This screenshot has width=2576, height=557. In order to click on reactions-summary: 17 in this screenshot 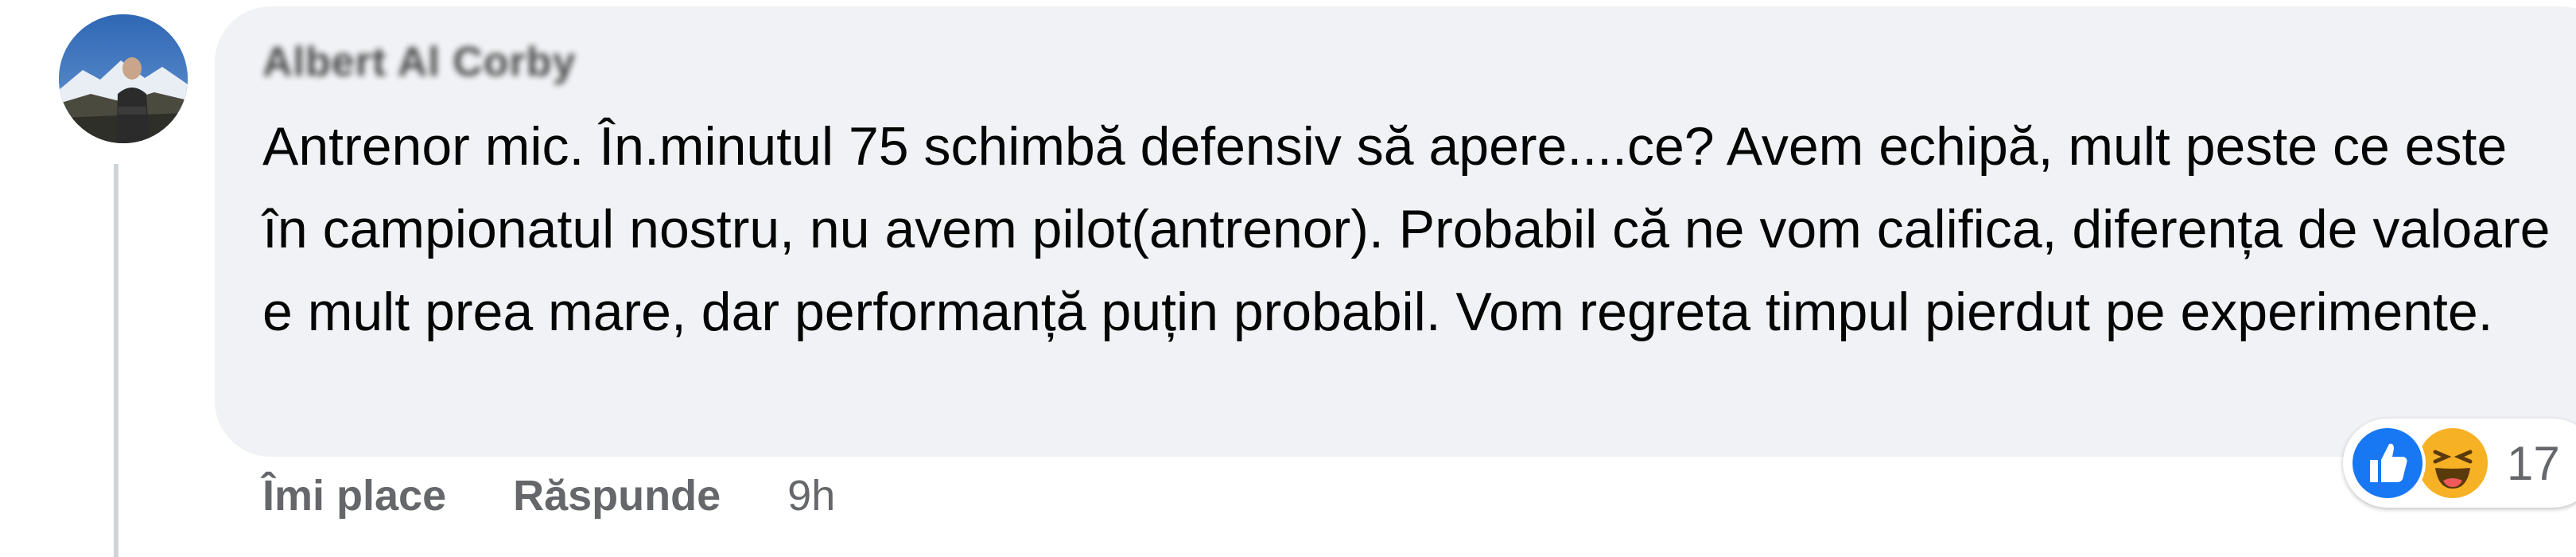, I will do `click(2459, 463)`.